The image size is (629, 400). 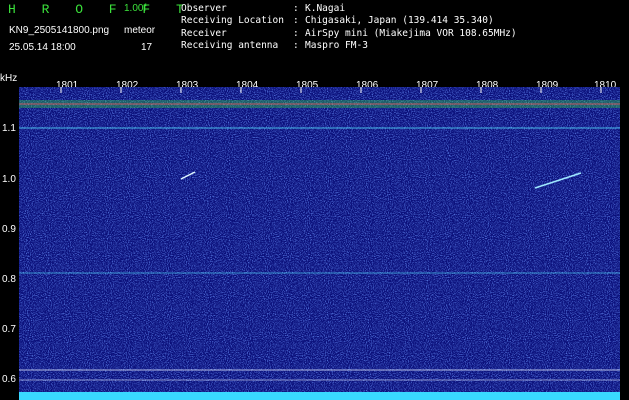 What do you see at coordinates (263, 8) in the screenshot?
I see `info-row-observer: Observer: K.Nagai` at bounding box center [263, 8].